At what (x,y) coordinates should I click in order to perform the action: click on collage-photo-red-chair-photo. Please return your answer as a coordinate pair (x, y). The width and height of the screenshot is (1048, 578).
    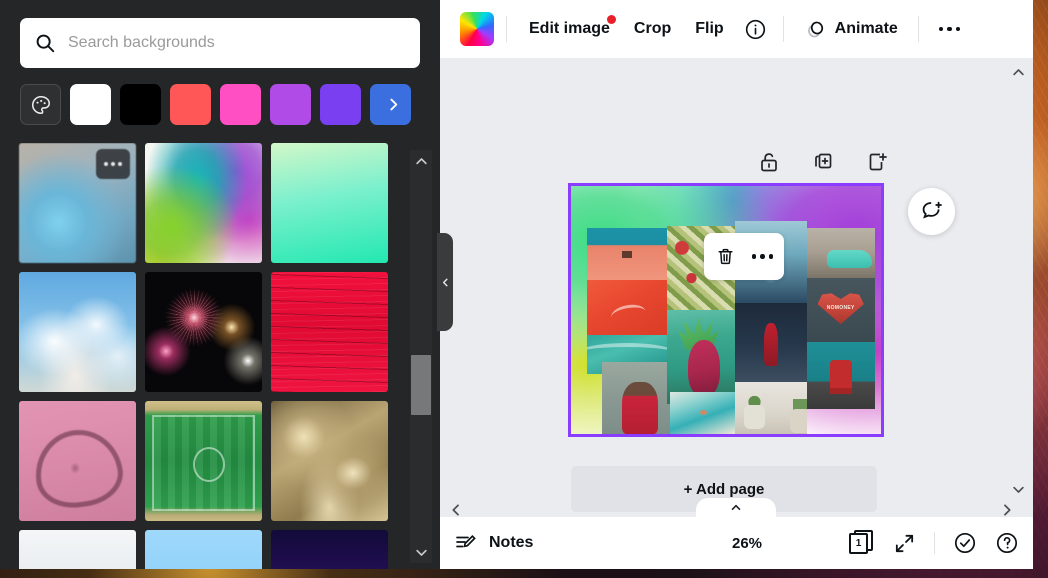
    Looking at the image, I should click on (840, 376).